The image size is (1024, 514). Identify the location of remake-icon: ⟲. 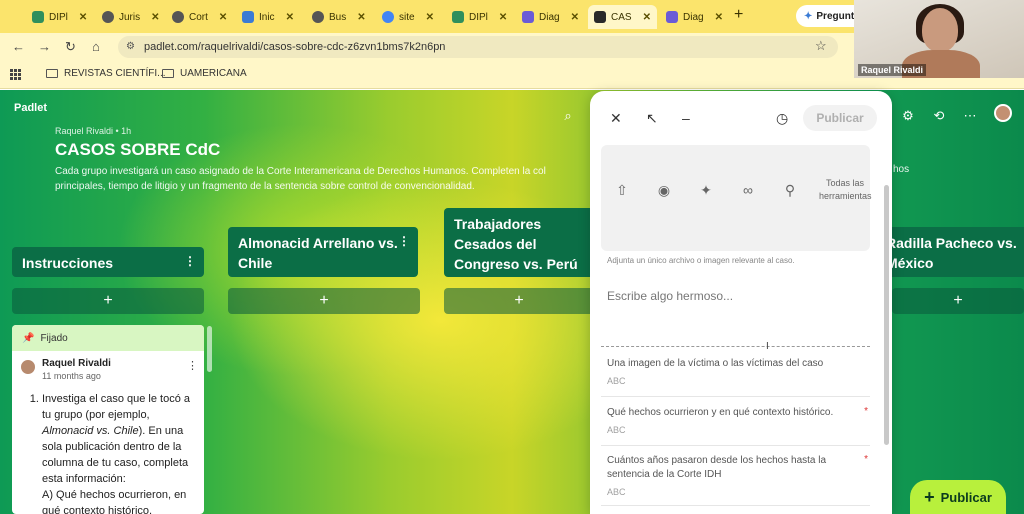
(939, 116).